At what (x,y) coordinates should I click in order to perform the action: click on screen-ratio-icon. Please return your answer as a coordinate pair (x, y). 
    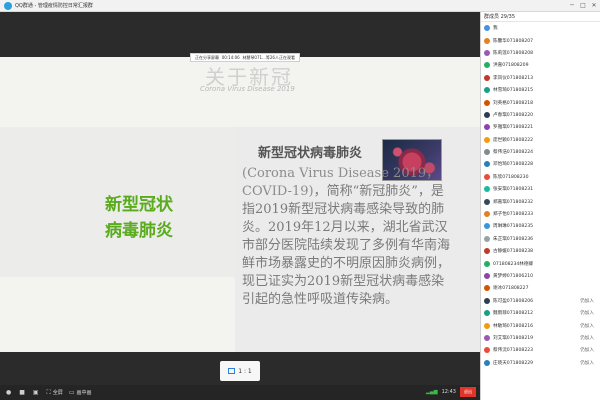
    Looking at the image, I should click on (232, 371).